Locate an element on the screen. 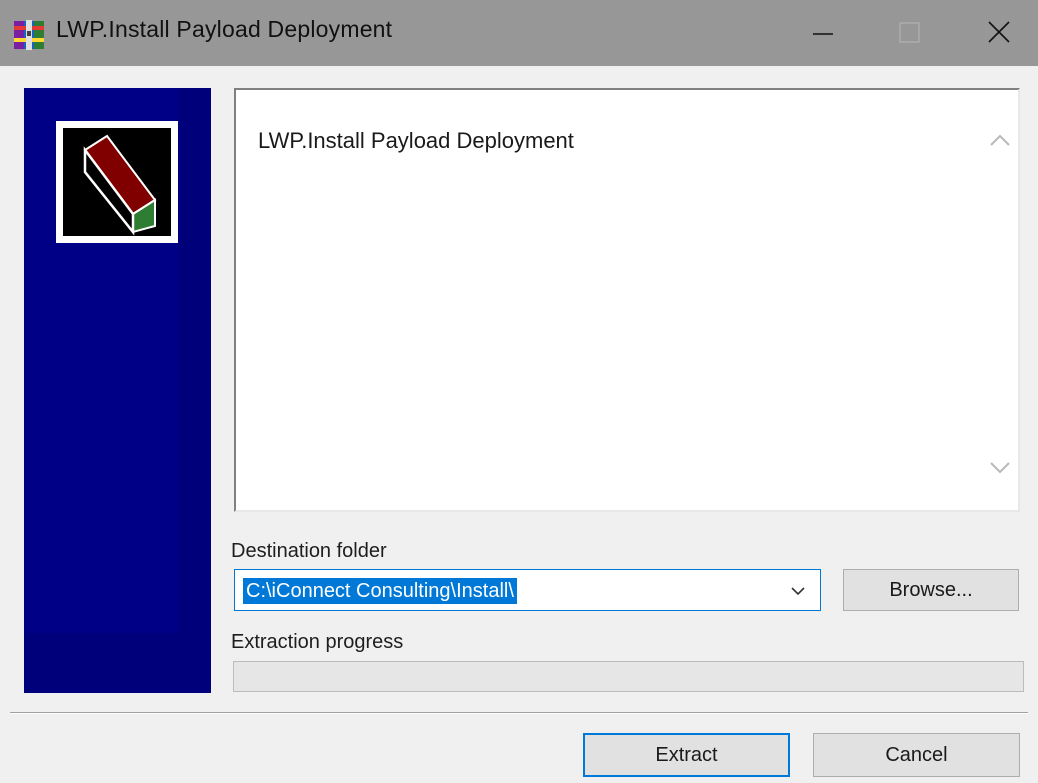  destination-folder-value: C:\iConnect Consulting\Install\ is located at coordinates (380, 591).